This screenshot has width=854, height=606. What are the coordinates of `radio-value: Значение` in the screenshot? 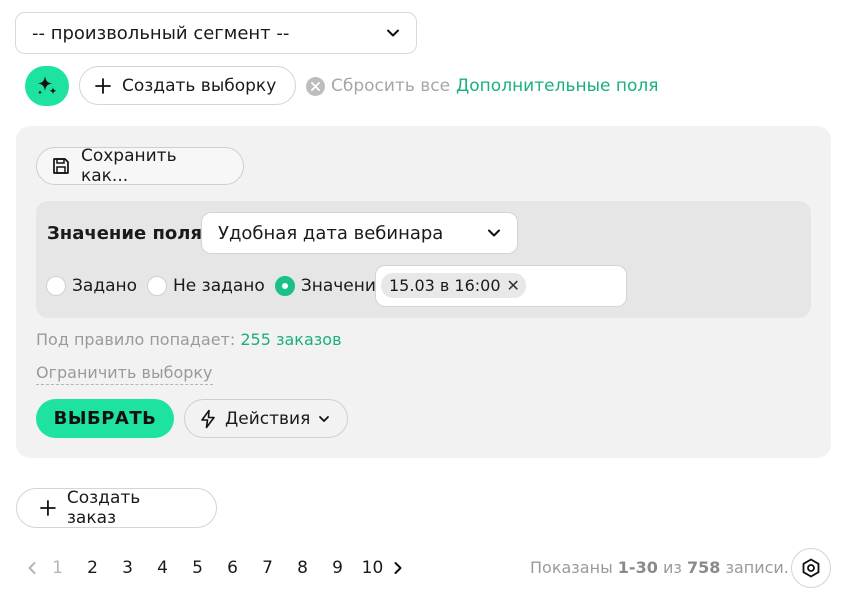 It's located at (330, 286).